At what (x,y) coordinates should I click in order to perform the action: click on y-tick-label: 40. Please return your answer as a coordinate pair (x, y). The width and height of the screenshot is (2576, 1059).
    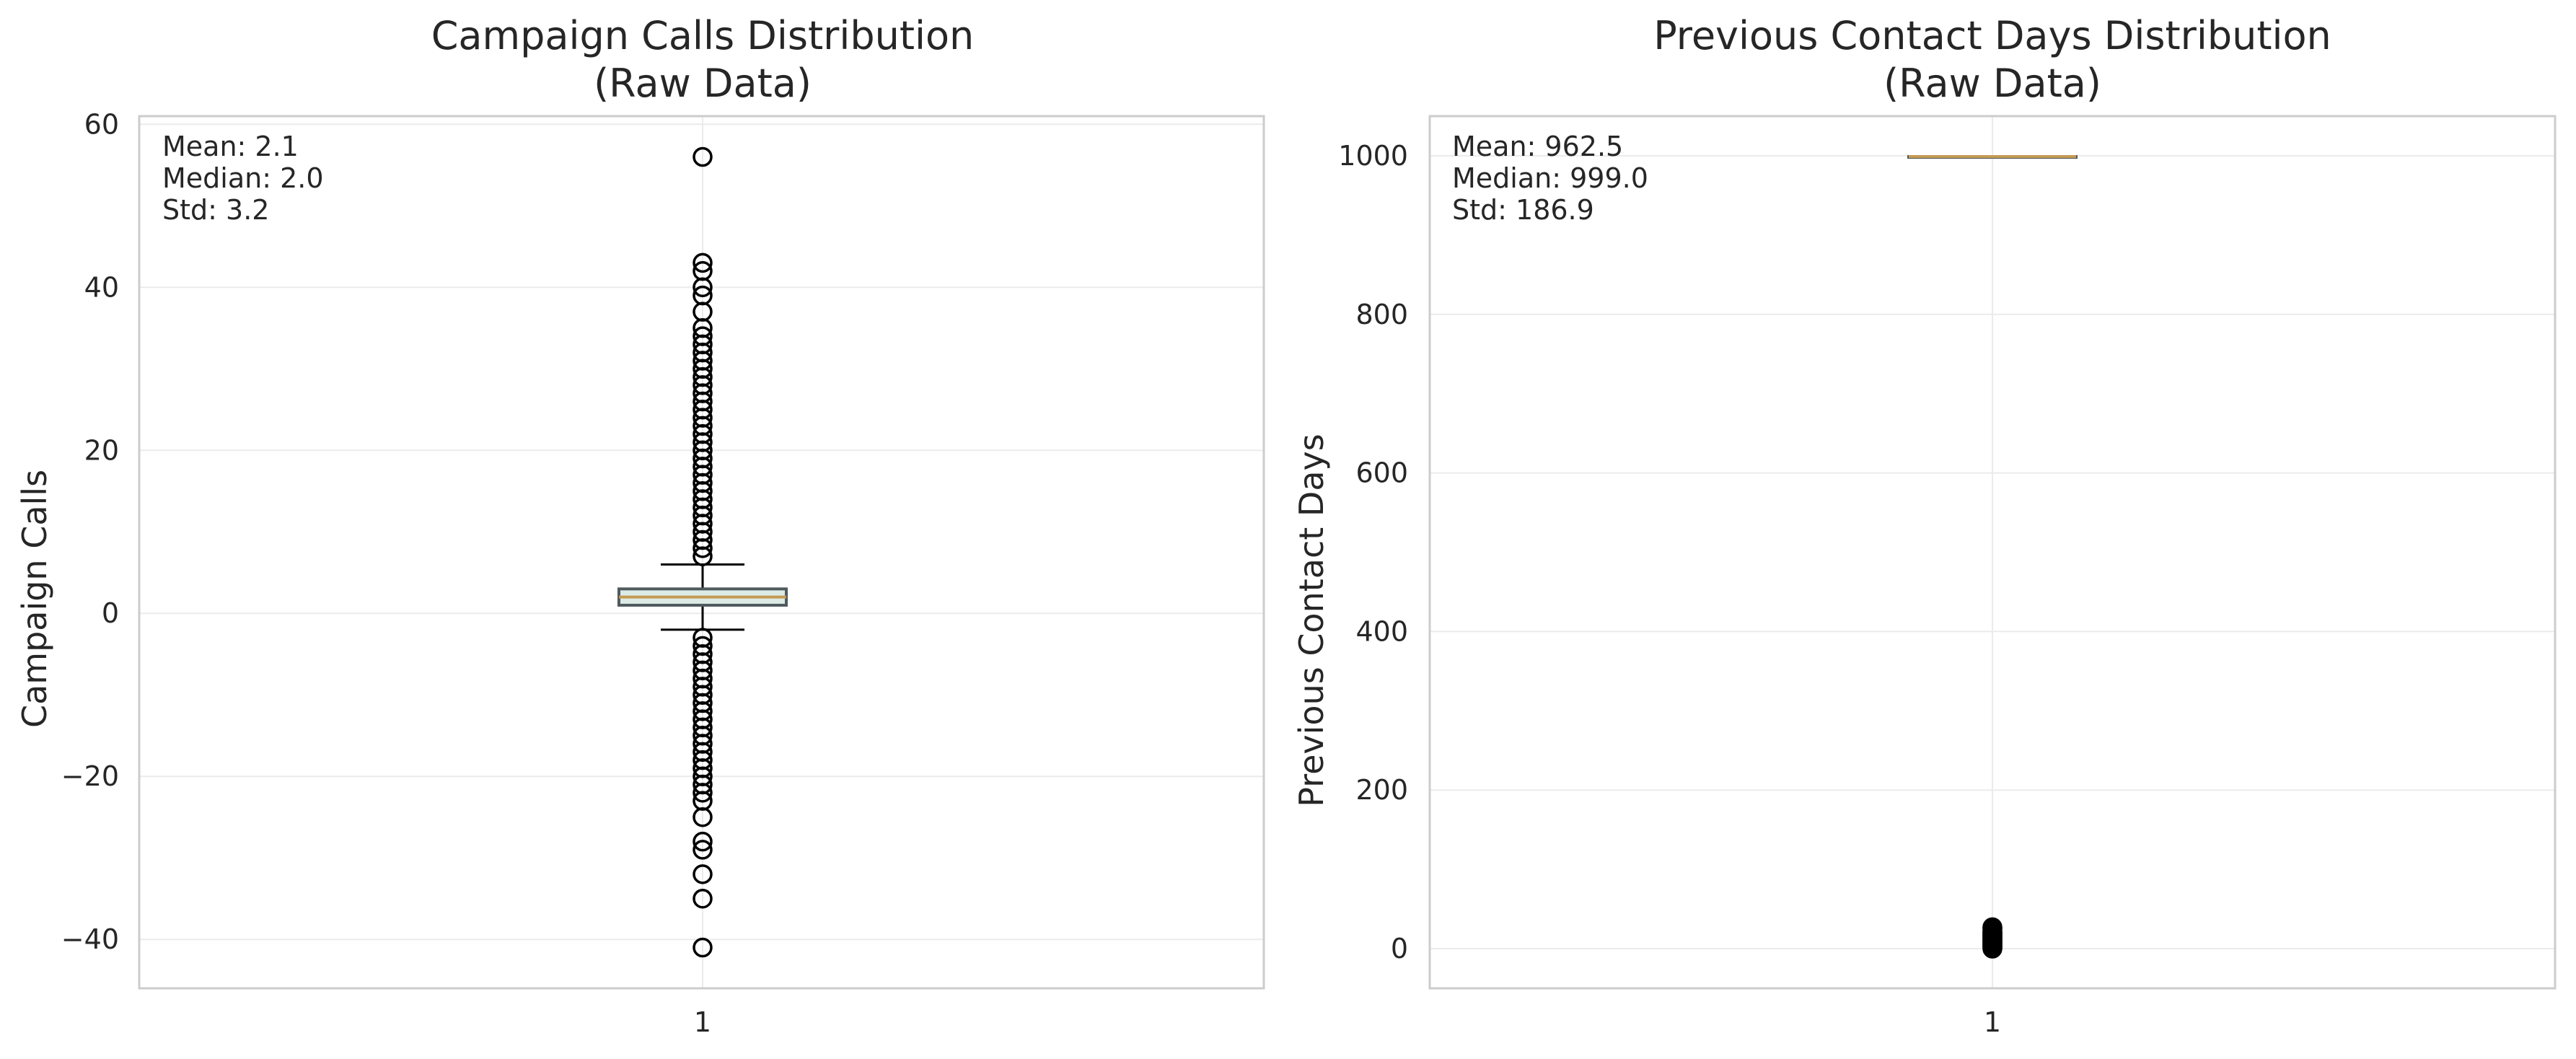
    Looking at the image, I should click on (101, 287).